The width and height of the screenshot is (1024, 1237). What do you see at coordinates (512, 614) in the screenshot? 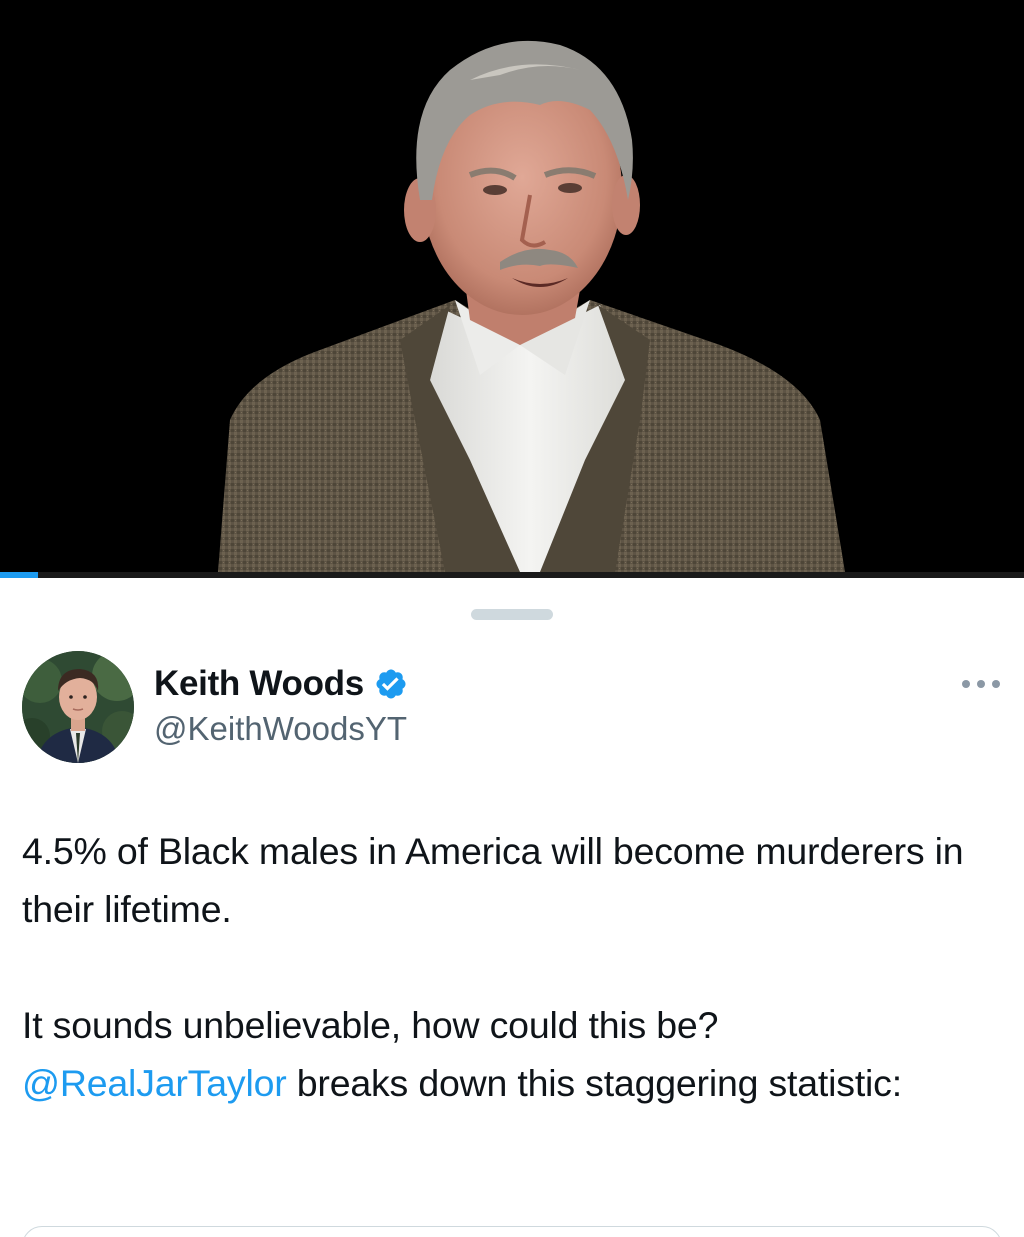
I see `sheet-grabber-handle` at bounding box center [512, 614].